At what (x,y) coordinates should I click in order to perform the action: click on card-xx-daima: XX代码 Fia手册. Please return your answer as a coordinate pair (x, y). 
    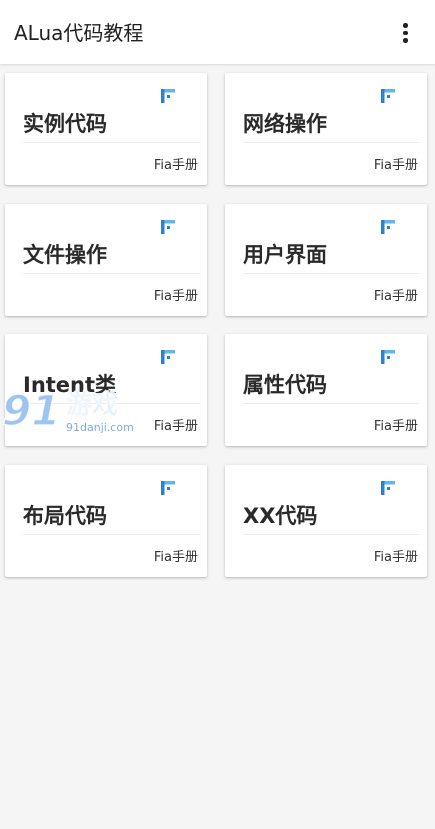
    Looking at the image, I should click on (326, 521).